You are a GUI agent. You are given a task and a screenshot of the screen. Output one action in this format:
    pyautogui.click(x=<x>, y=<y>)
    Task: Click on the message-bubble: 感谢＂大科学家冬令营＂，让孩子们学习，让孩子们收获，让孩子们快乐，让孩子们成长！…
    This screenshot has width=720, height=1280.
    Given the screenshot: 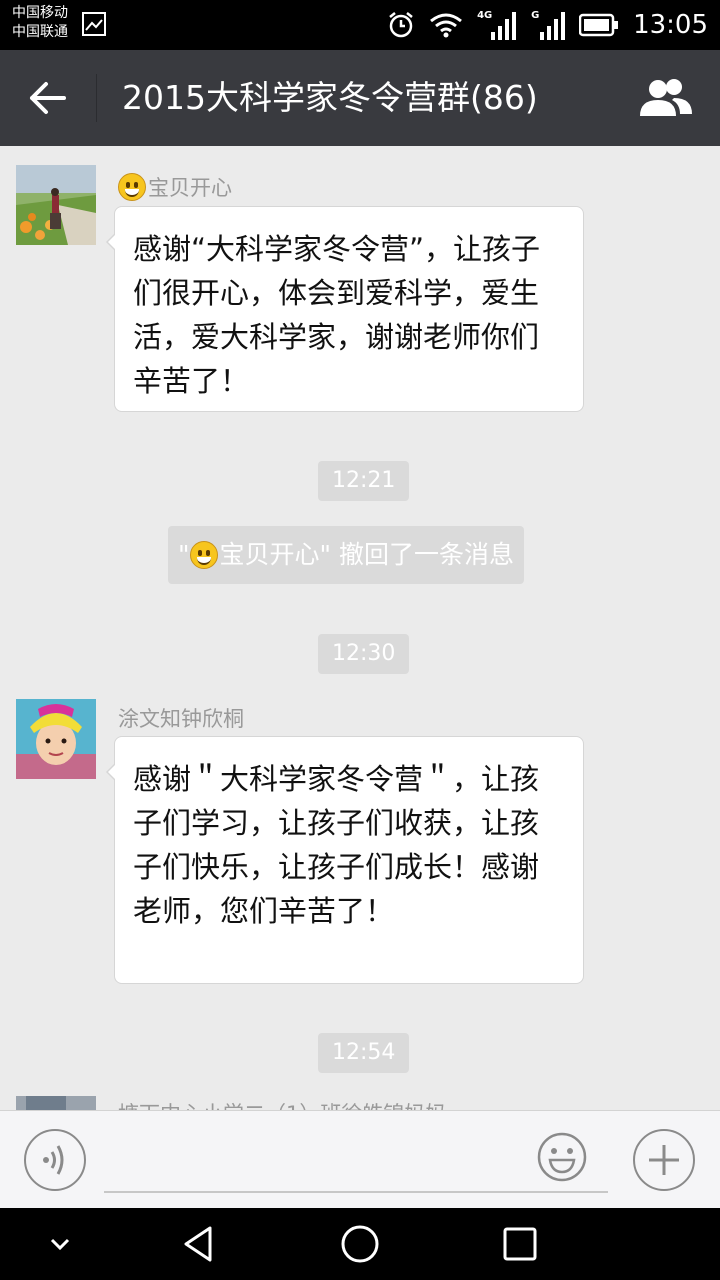 What is the action you would take?
    pyautogui.click(x=345, y=860)
    